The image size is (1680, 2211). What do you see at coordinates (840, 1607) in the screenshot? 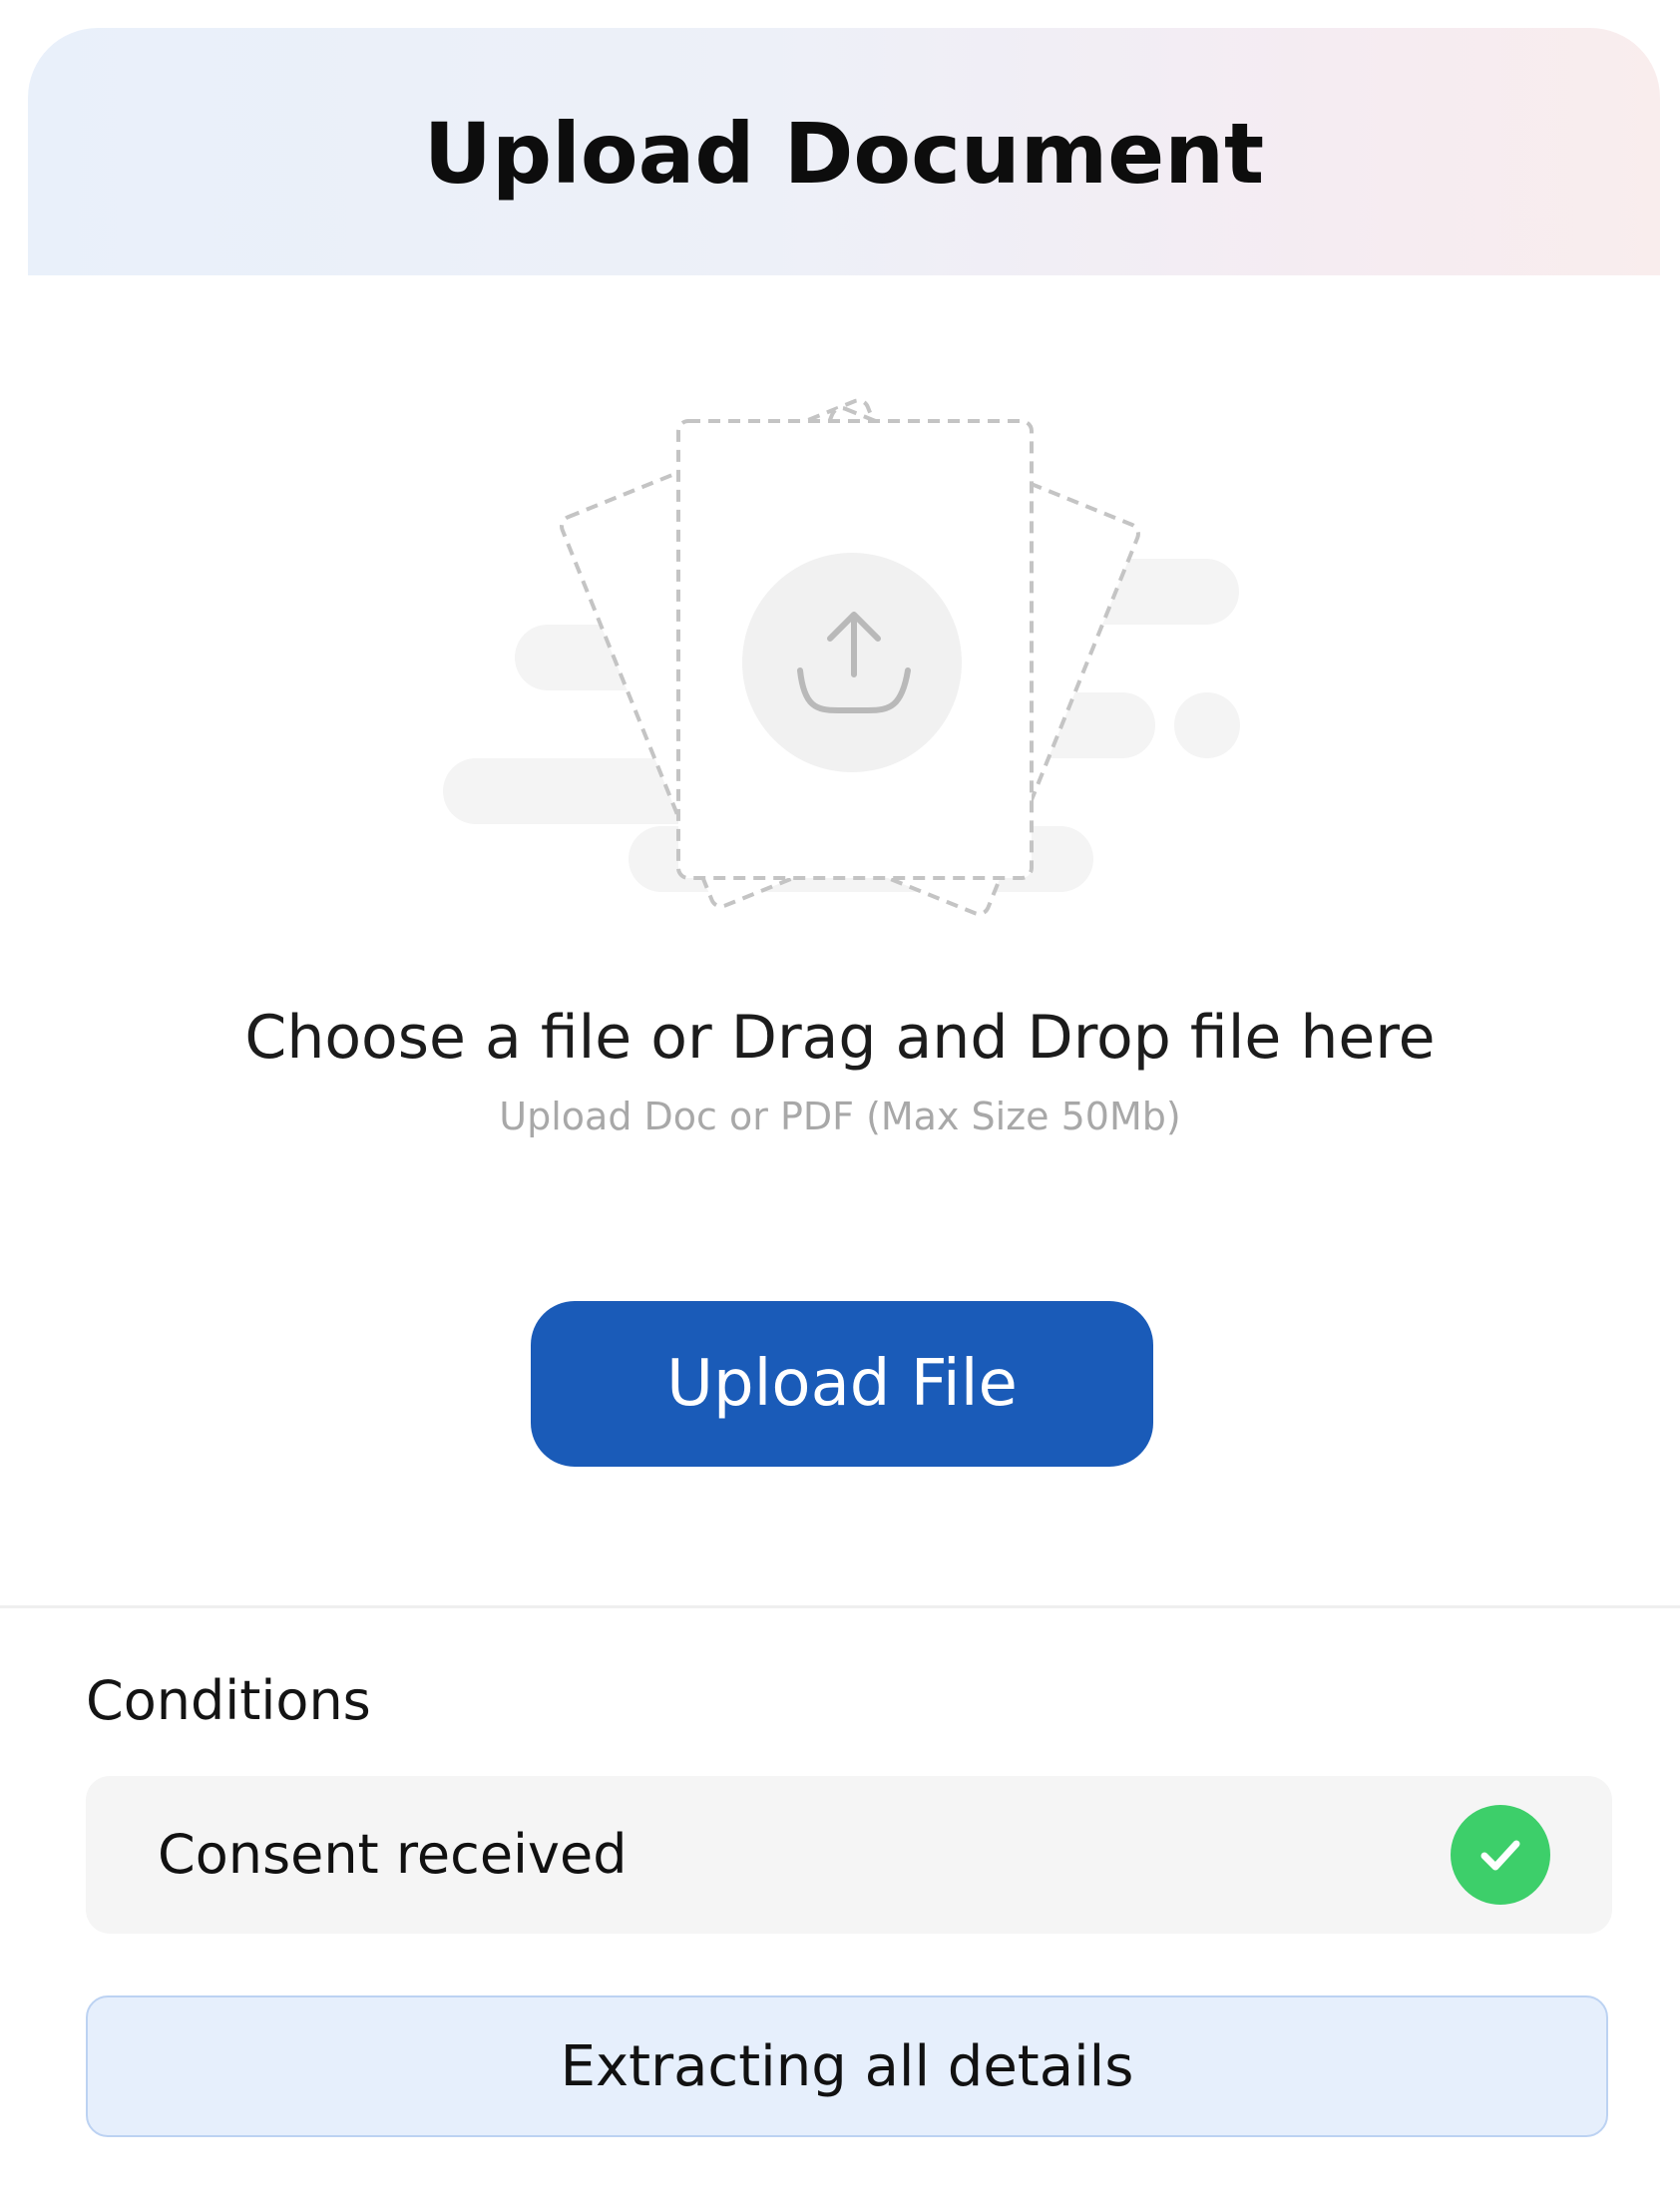
I see `section-divider` at bounding box center [840, 1607].